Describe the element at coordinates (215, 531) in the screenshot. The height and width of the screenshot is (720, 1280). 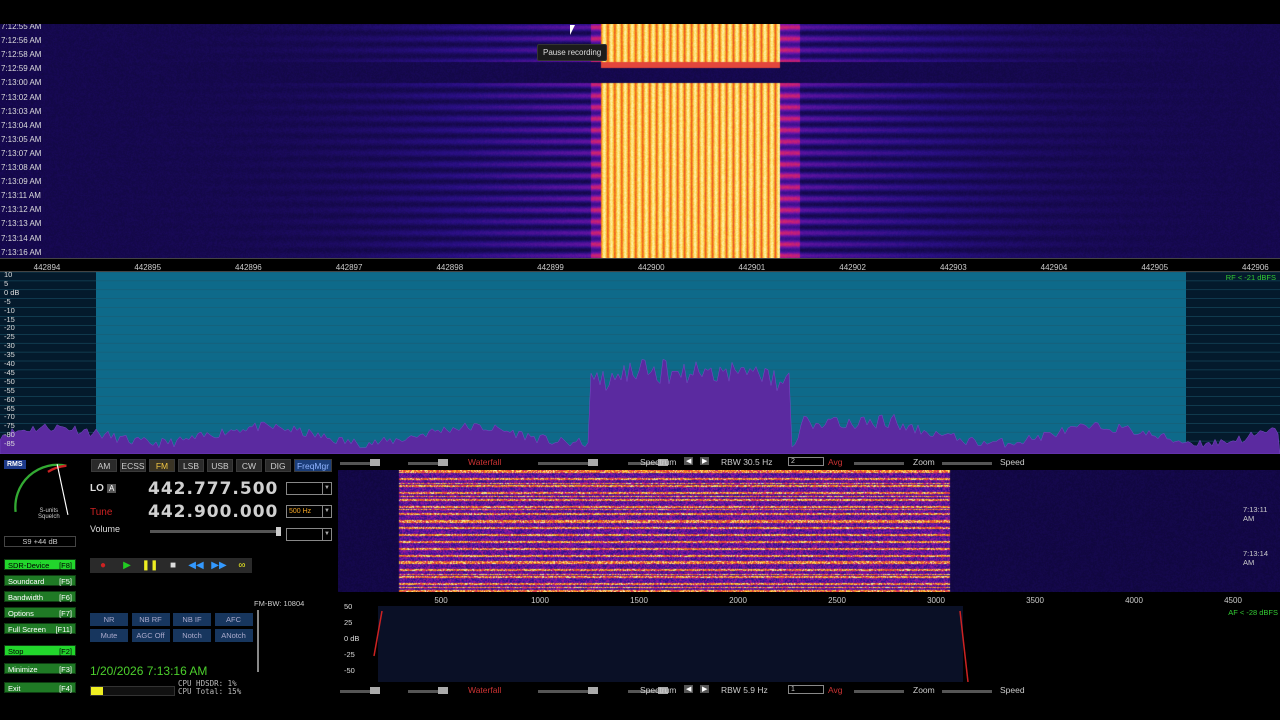
I see `volume-slider` at that location.